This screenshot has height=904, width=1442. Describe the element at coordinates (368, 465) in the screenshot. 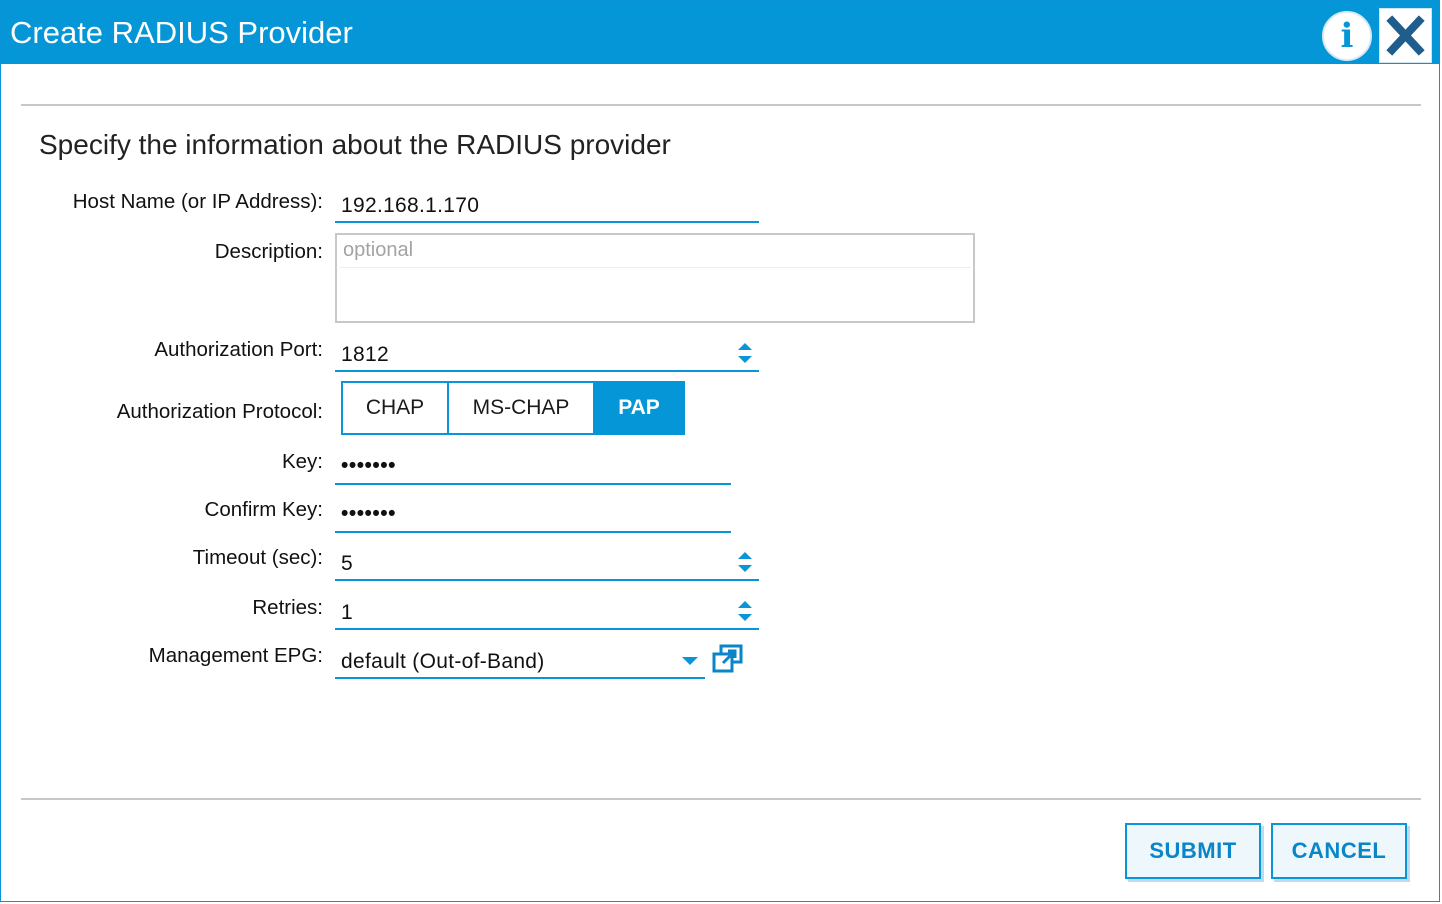

I see `key-value: •••••••` at that location.